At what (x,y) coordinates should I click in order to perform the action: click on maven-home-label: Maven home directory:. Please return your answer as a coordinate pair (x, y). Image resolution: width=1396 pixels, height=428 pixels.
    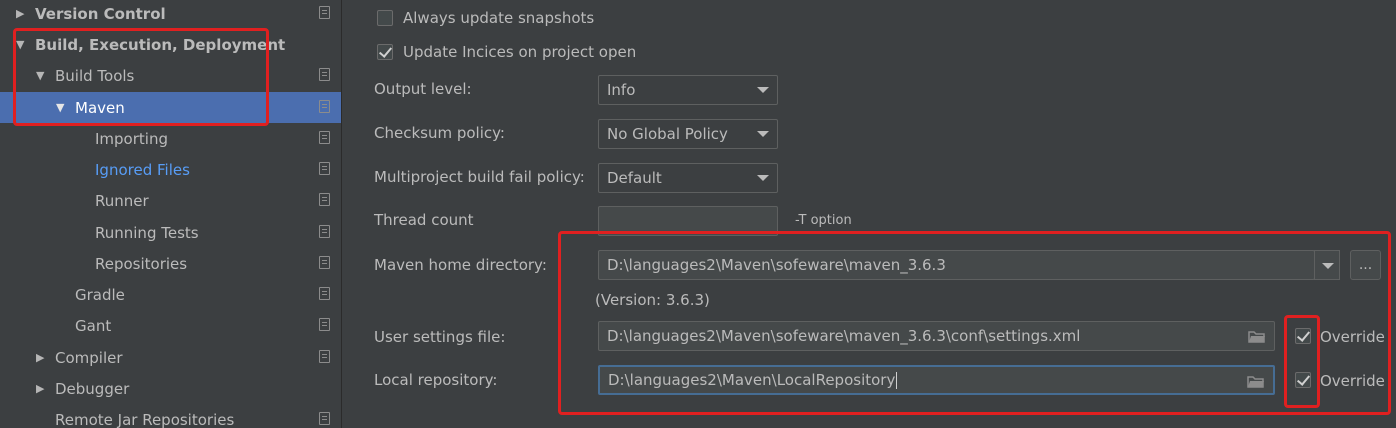
    Looking at the image, I should click on (460, 265).